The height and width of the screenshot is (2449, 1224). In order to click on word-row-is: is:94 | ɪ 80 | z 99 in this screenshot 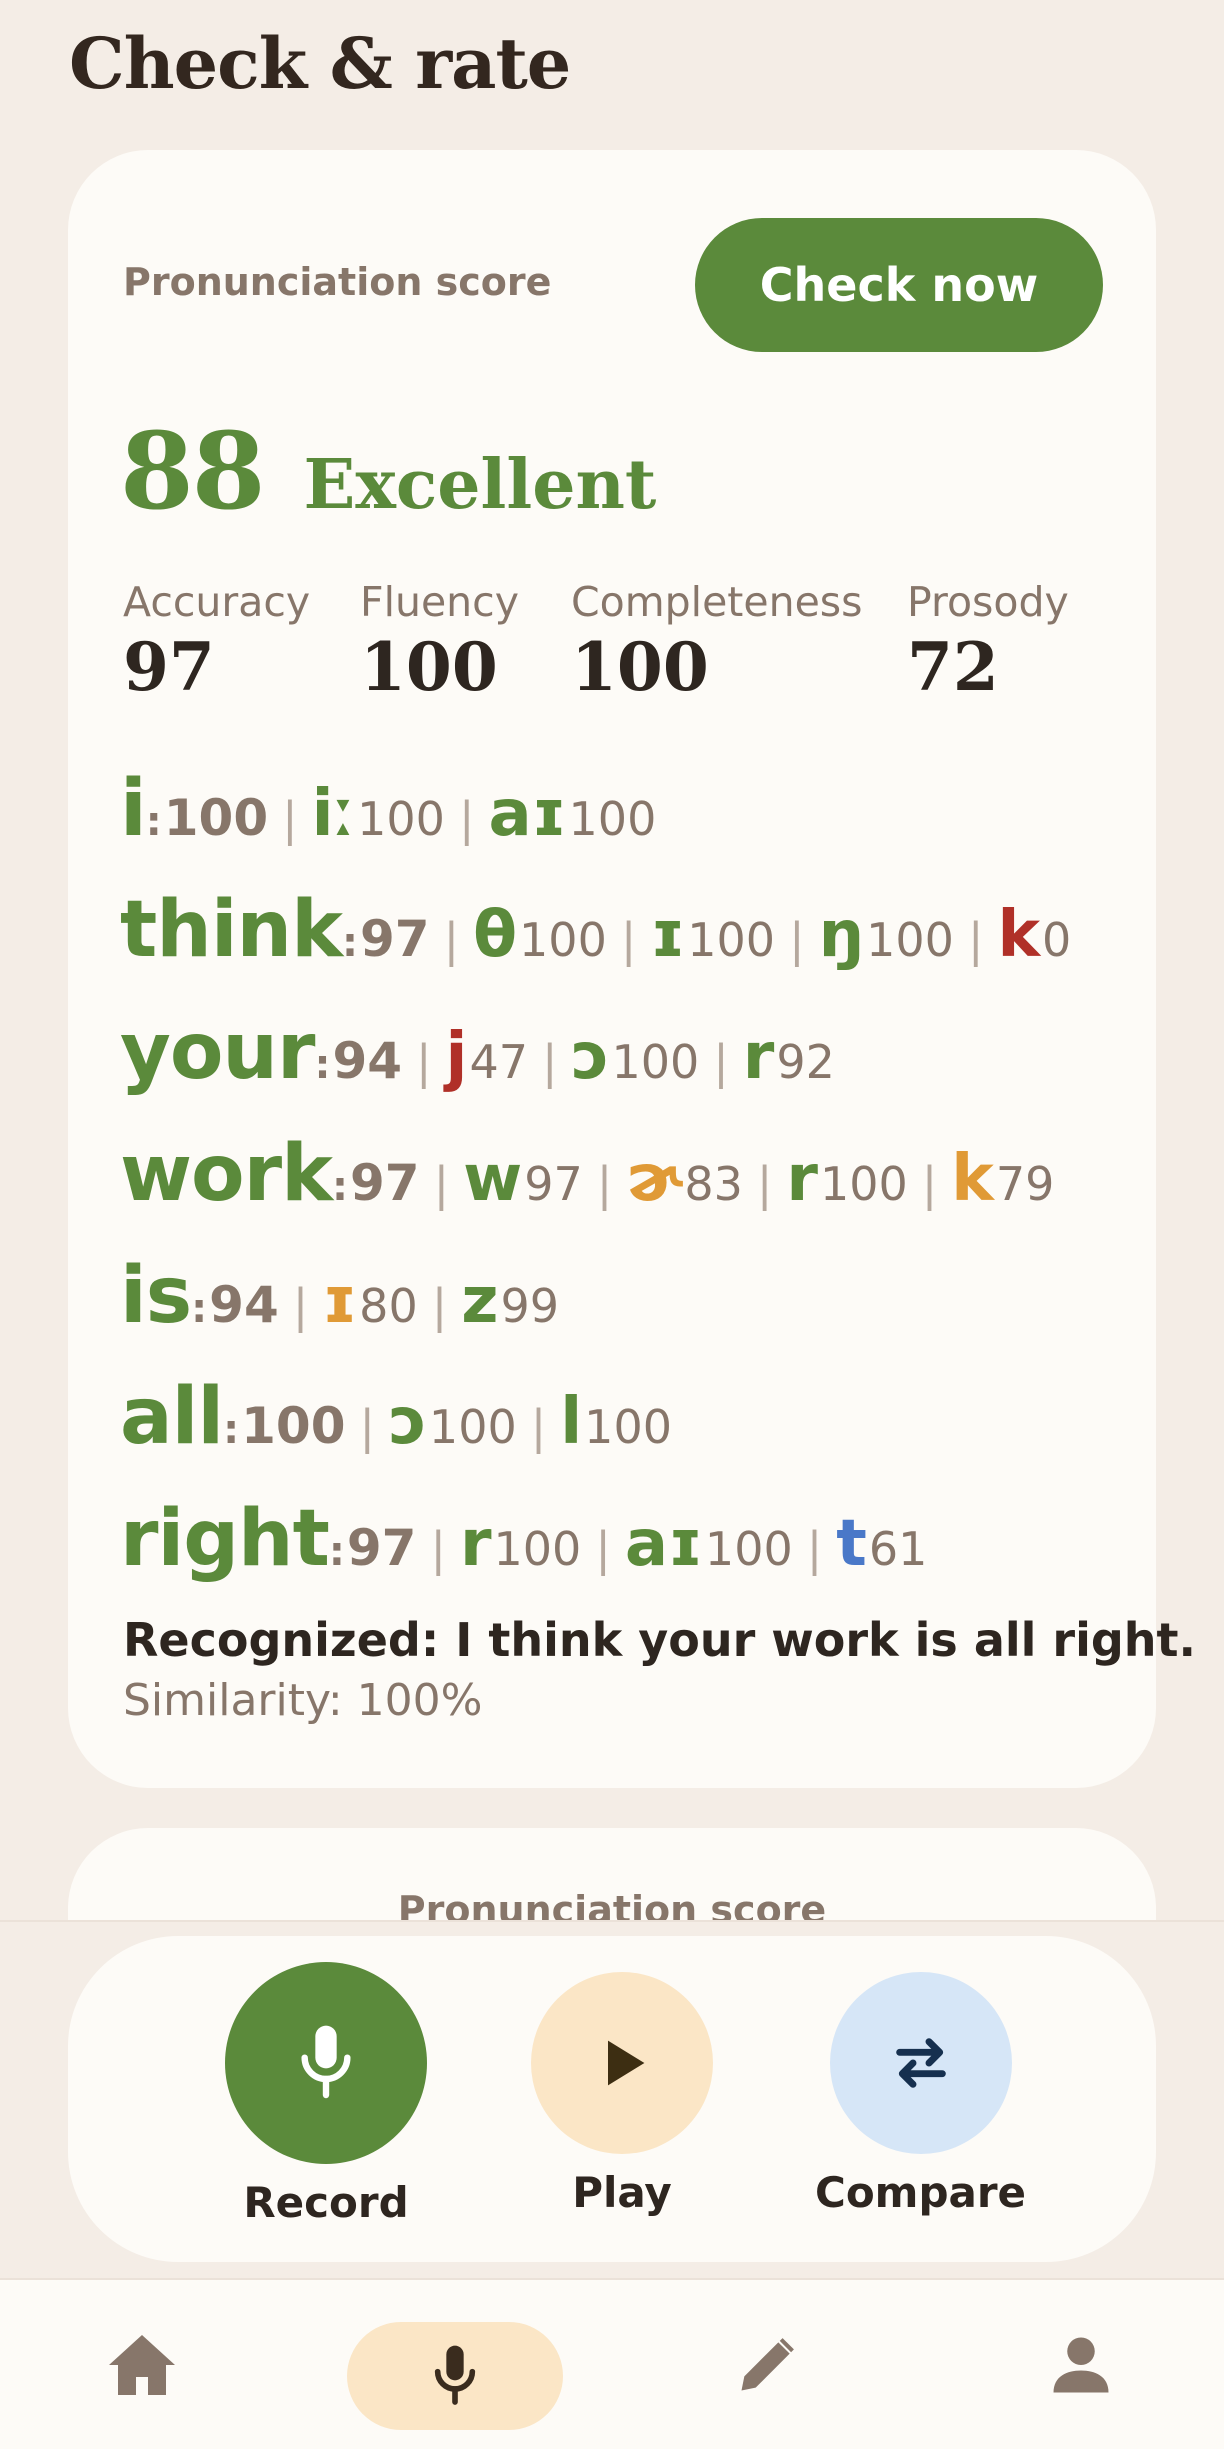, I will do `click(339, 1296)`.